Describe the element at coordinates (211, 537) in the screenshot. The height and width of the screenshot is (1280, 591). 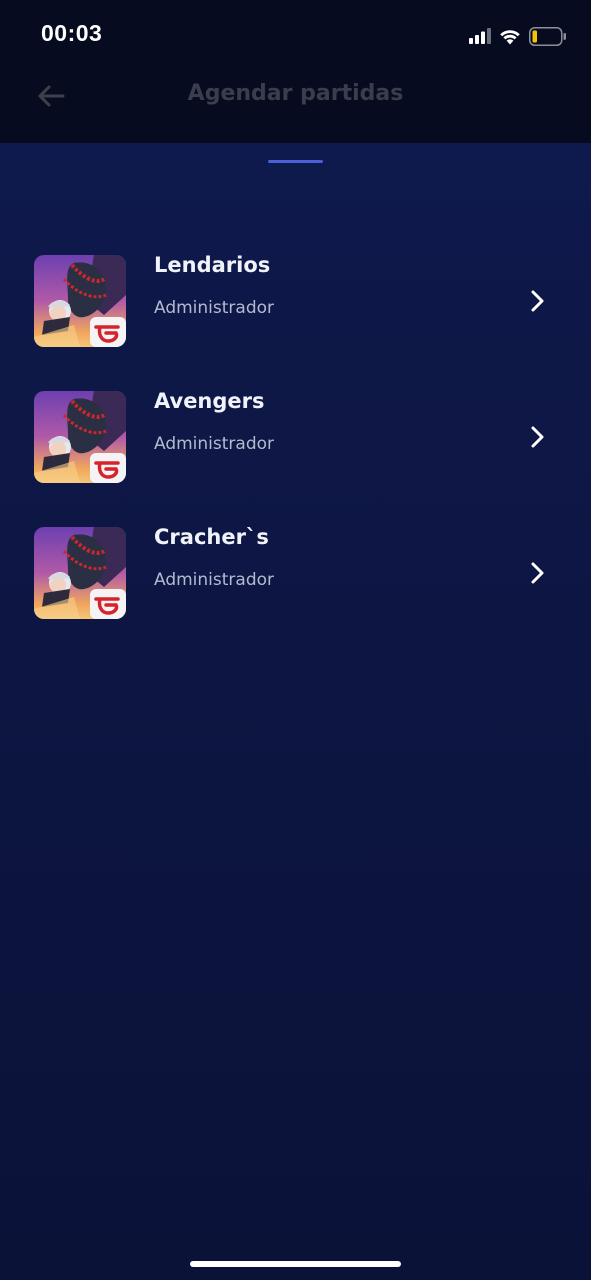
I see `group-name: Cracher`s` at that location.